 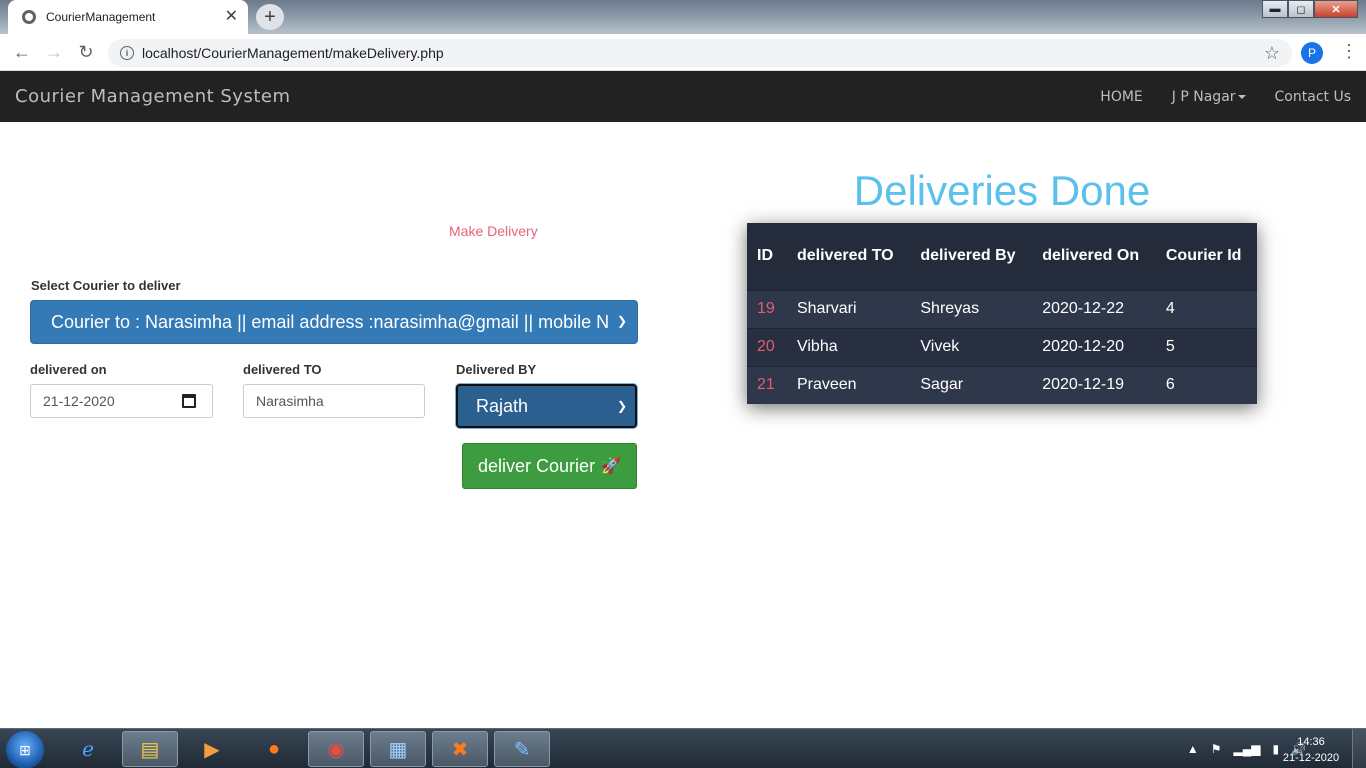 I want to click on select-courier-label: Select Courier to deliver, so click(x=106, y=285).